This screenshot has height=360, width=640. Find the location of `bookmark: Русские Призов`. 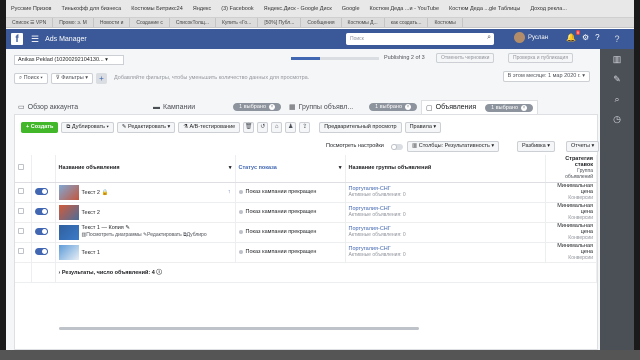

bookmark: Русские Призов is located at coordinates (31, 9).